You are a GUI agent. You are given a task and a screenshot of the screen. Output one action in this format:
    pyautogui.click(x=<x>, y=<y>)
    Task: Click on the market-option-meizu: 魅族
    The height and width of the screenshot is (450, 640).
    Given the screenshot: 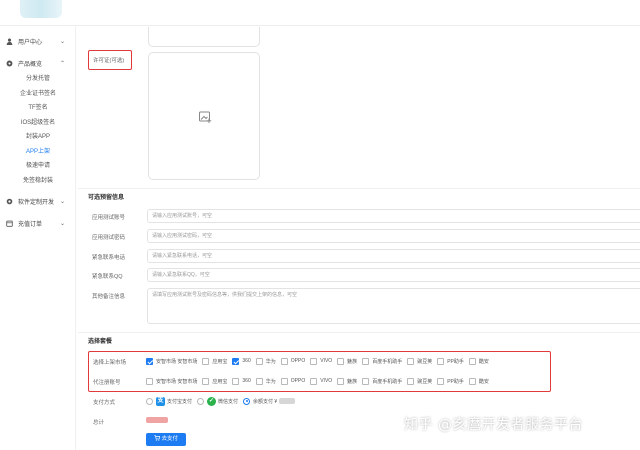 What is the action you would take?
    pyautogui.click(x=347, y=361)
    